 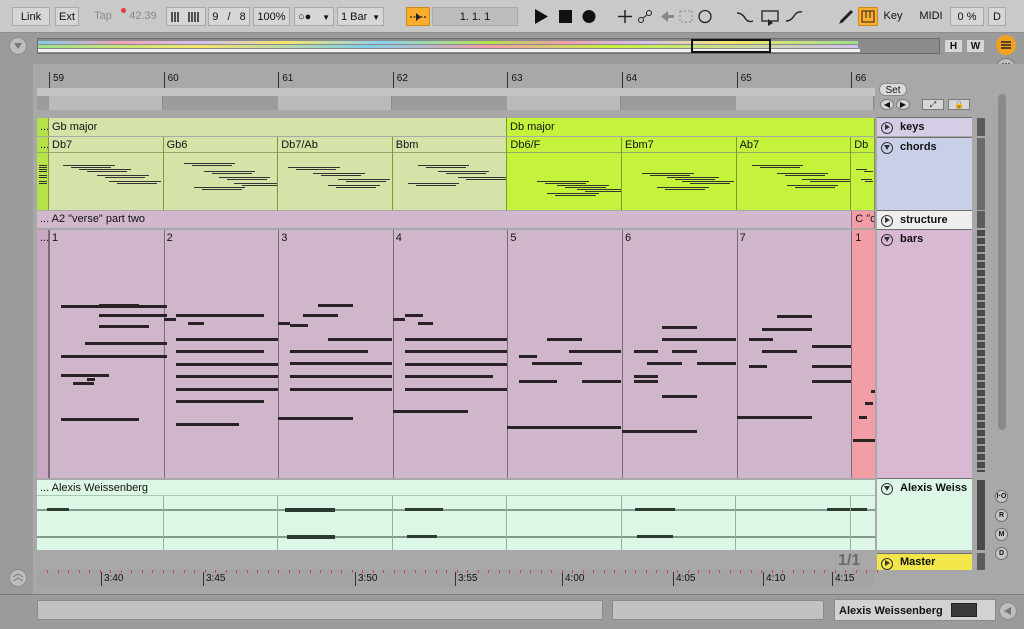 What do you see at coordinates (360, 16) in the screenshot?
I see `quantize-dropdown: 1 Bar ▼` at bounding box center [360, 16].